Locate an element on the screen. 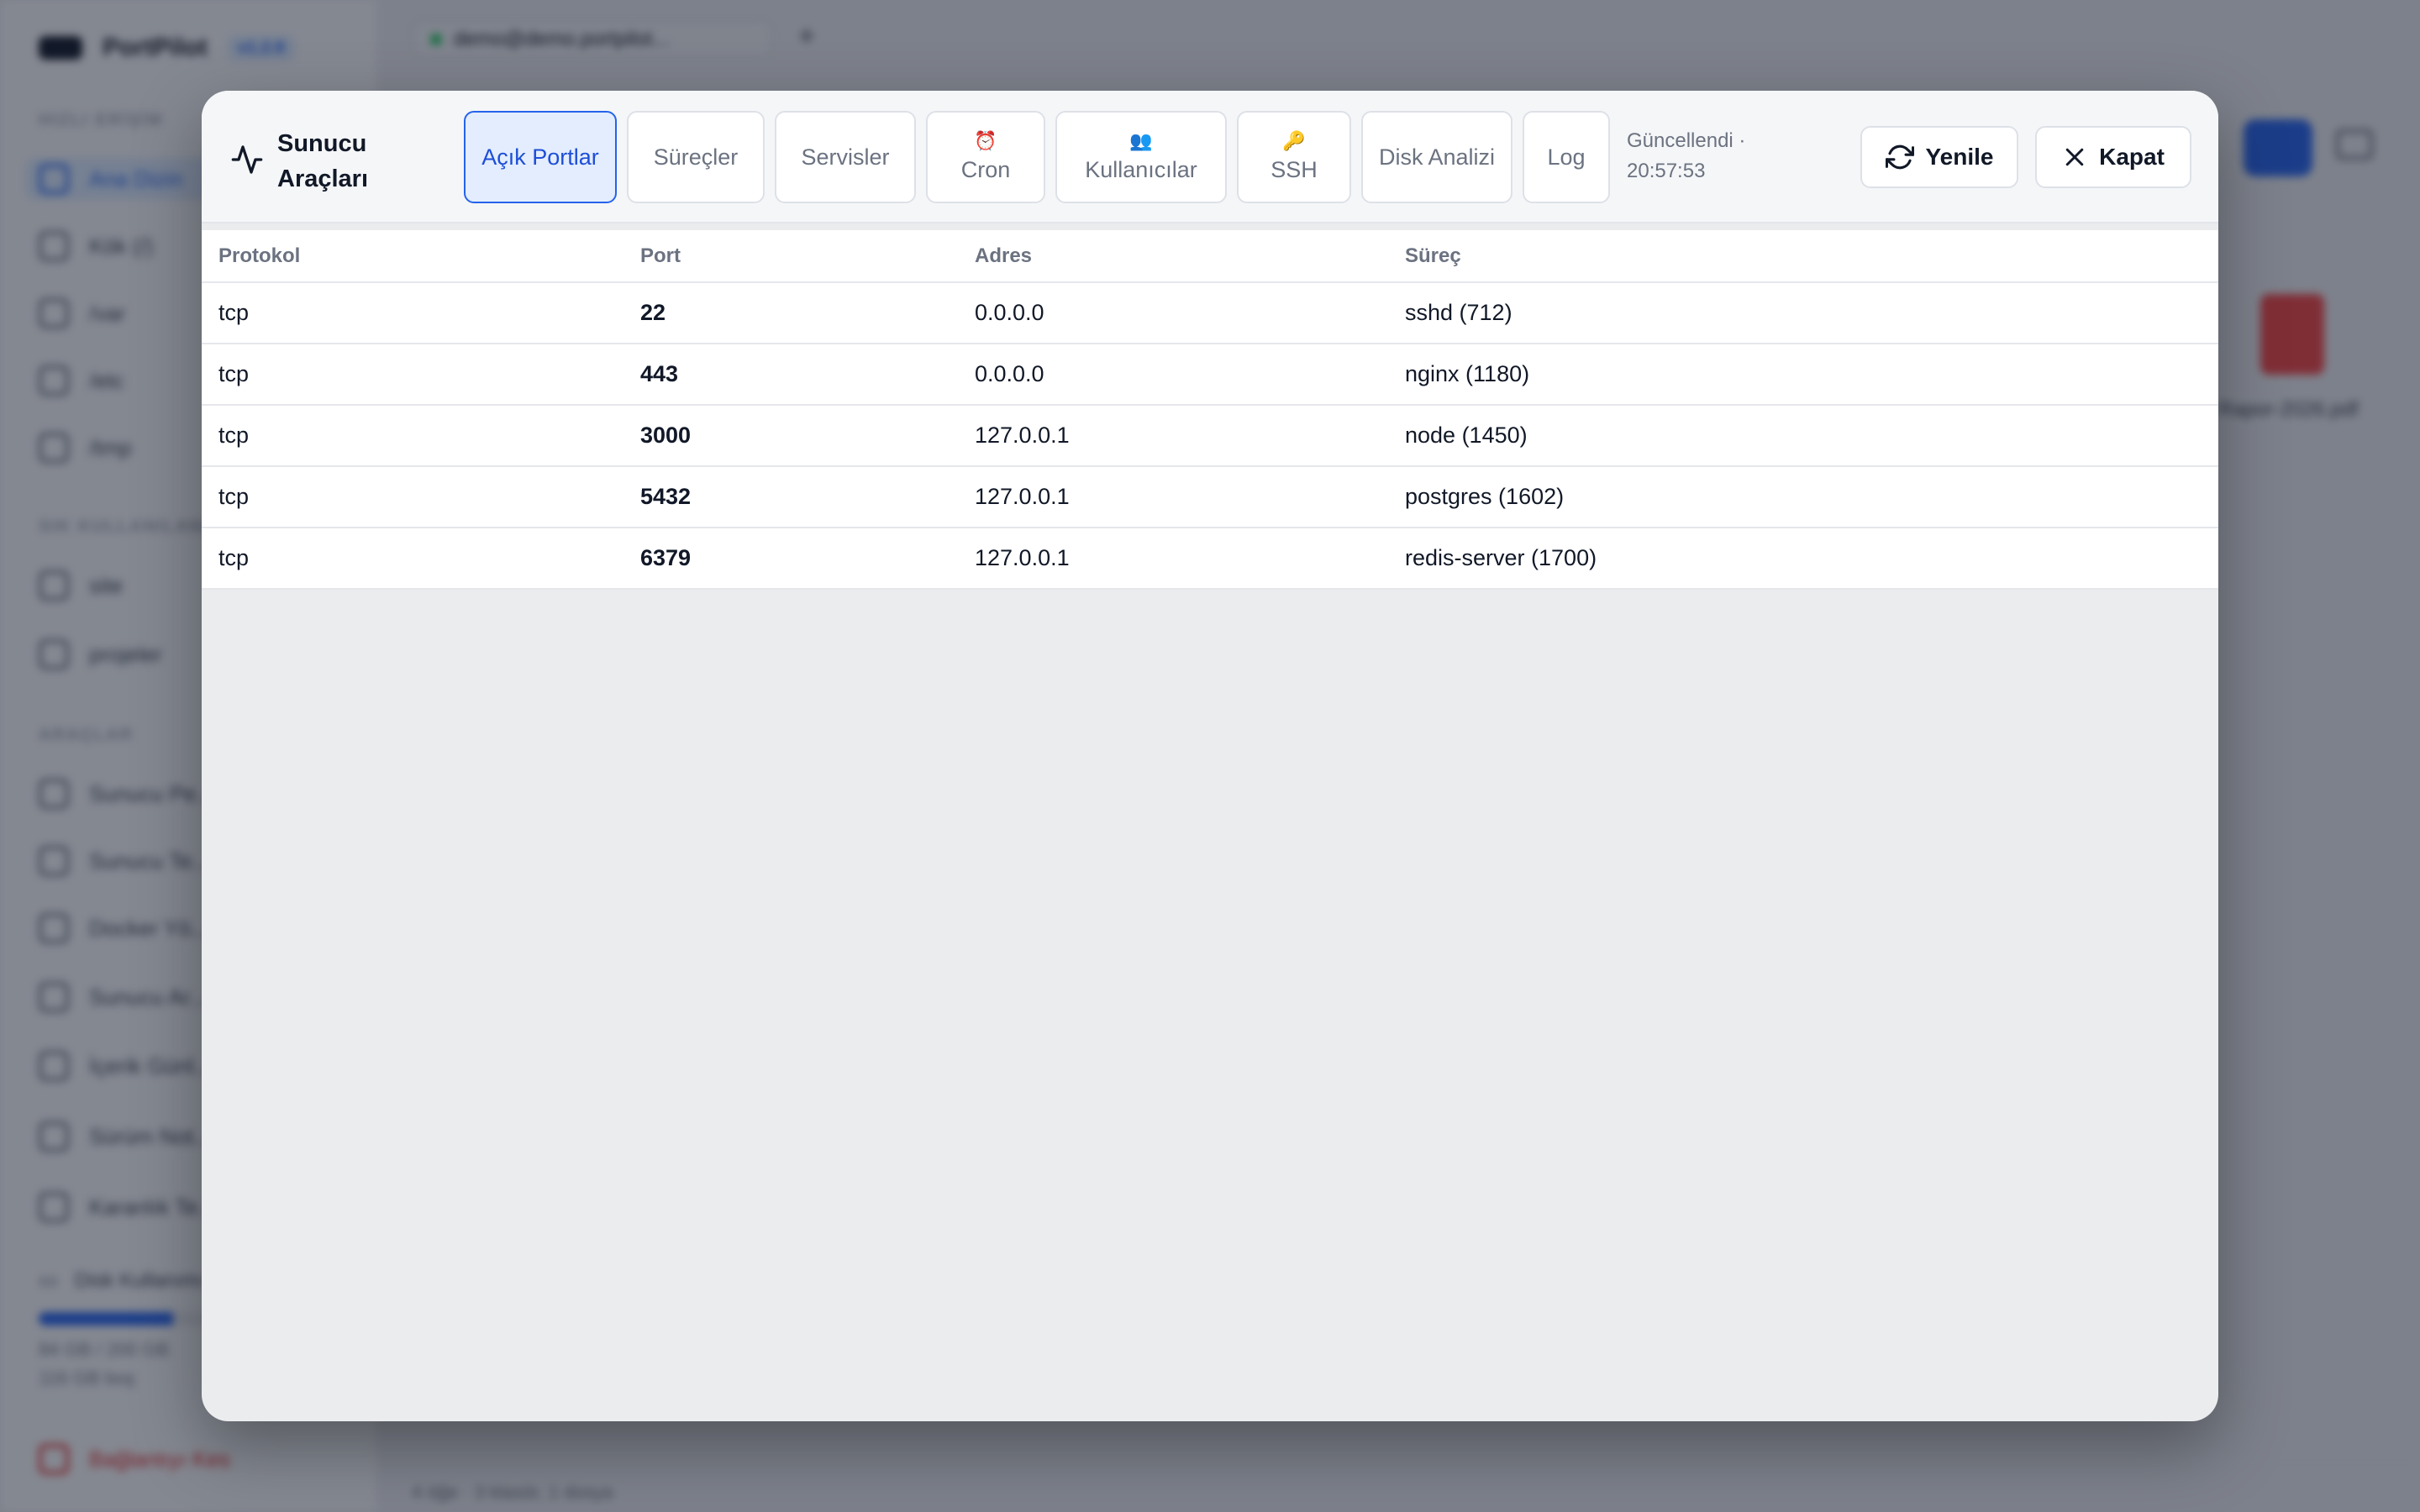  tab-label: Süreçler is located at coordinates (696, 157).